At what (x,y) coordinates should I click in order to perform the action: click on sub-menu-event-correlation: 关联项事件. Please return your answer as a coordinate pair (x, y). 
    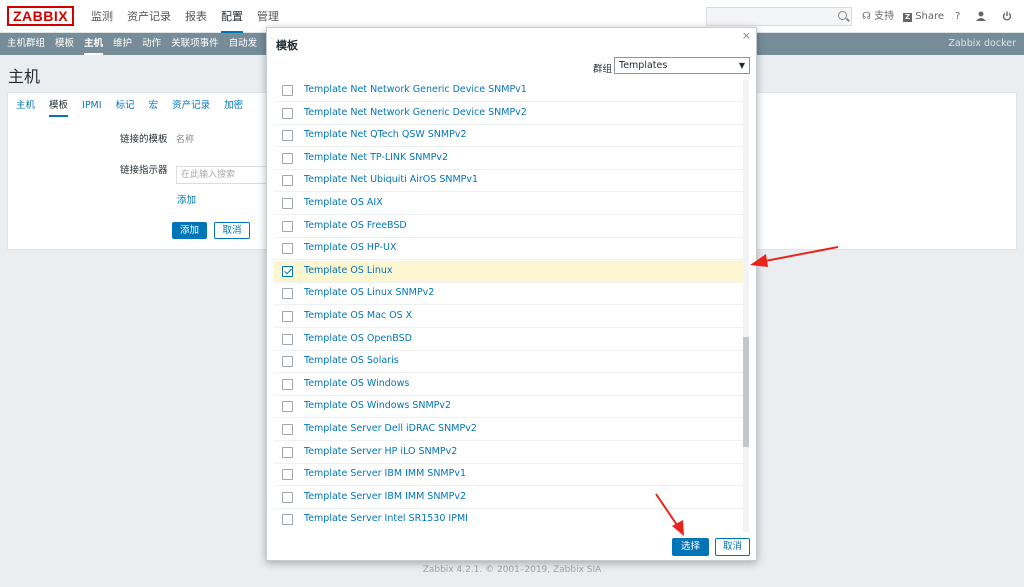
    Looking at the image, I should click on (195, 44).